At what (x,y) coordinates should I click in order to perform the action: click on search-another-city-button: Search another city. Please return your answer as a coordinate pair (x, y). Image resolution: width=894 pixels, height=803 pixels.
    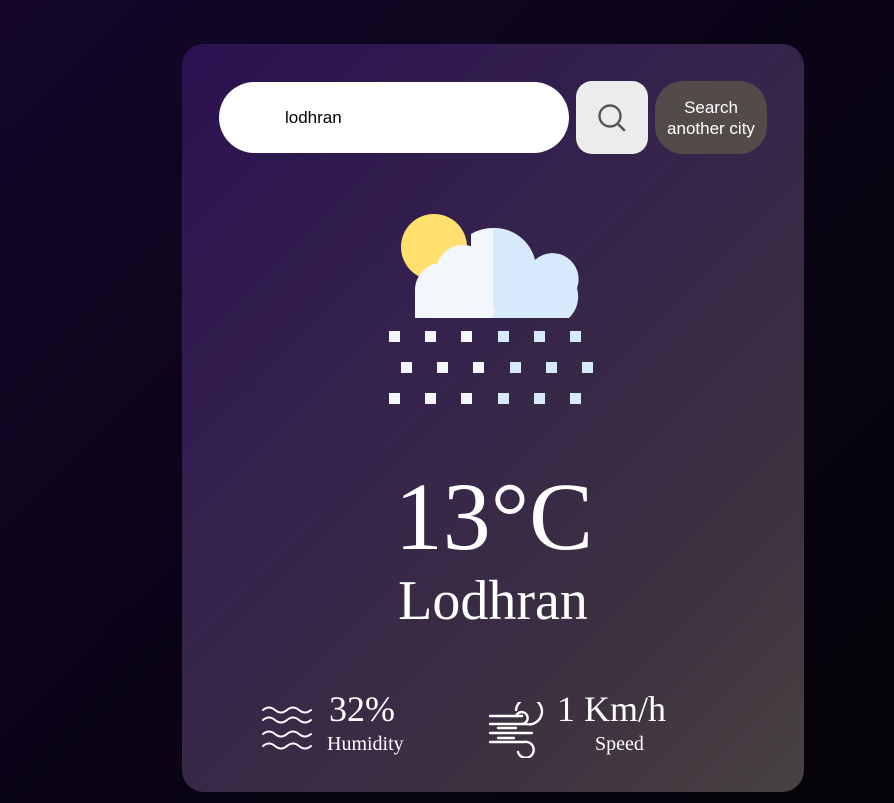
    Looking at the image, I should click on (711, 117).